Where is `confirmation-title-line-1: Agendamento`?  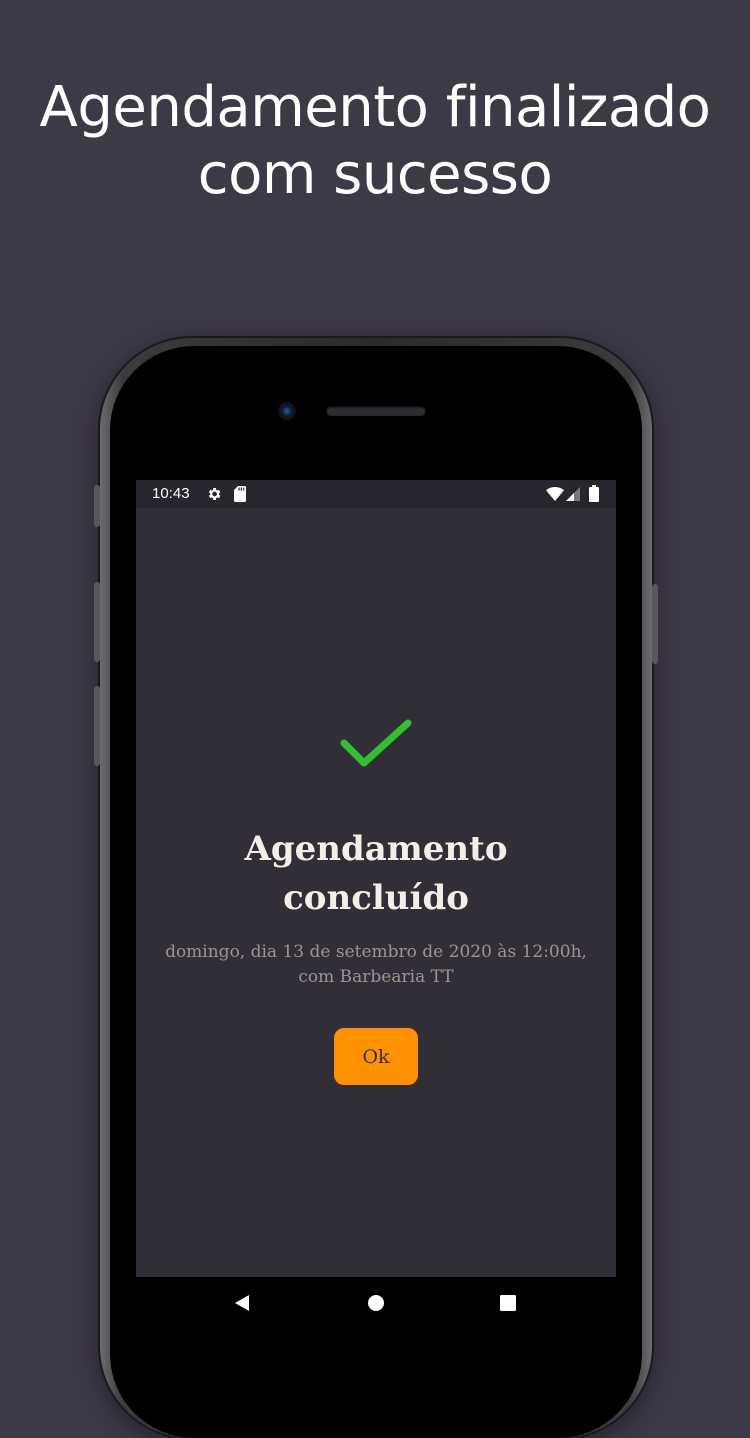 confirmation-title-line-1: Agendamento is located at coordinates (376, 849).